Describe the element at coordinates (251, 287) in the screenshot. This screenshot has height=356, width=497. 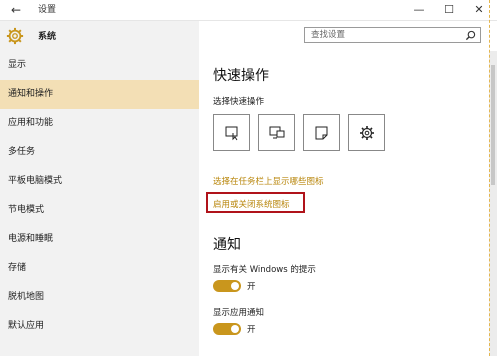
I see `windows-tips-state: 开` at that location.